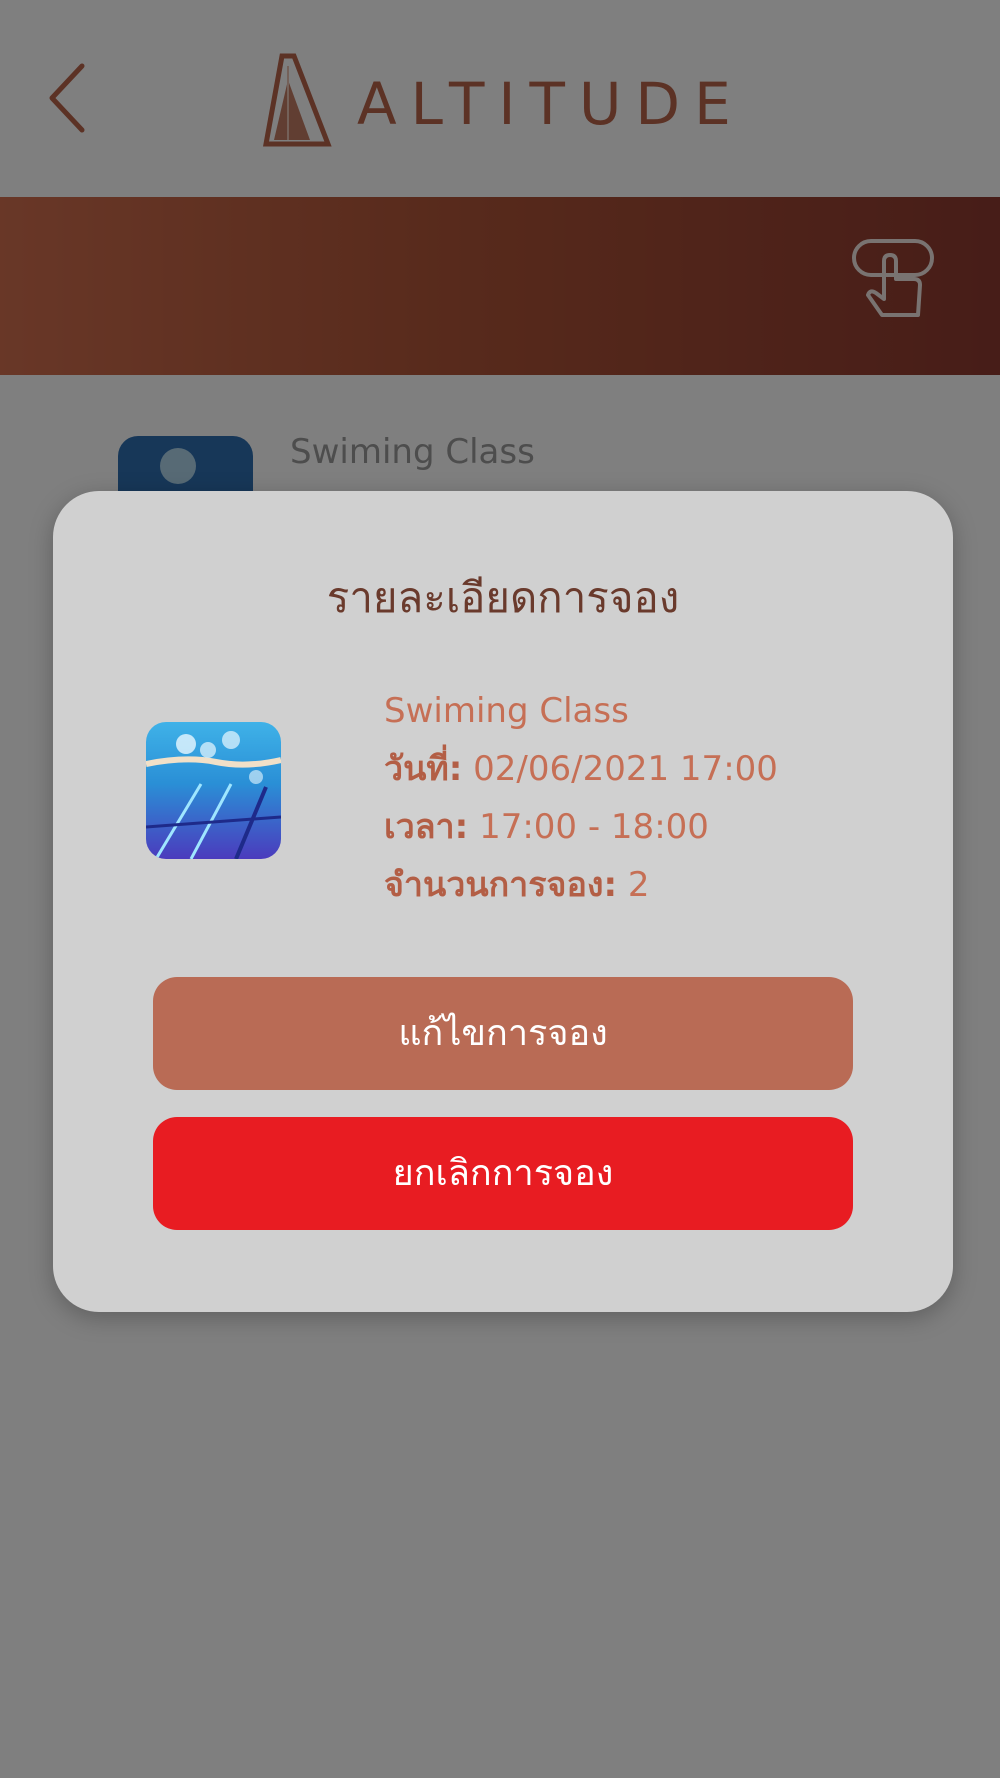  I want to click on class-thumbnail, so click(213, 790).